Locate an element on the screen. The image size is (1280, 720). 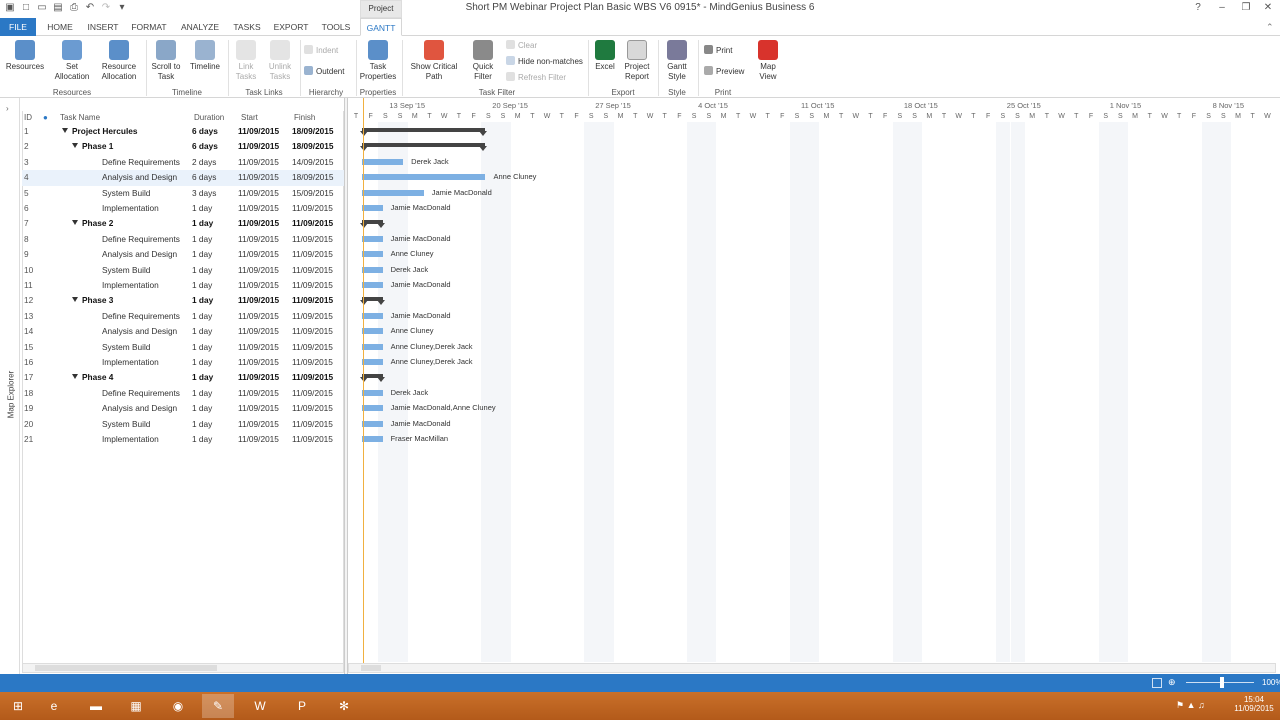
preview-button: Preview is located at coordinates (724, 71).